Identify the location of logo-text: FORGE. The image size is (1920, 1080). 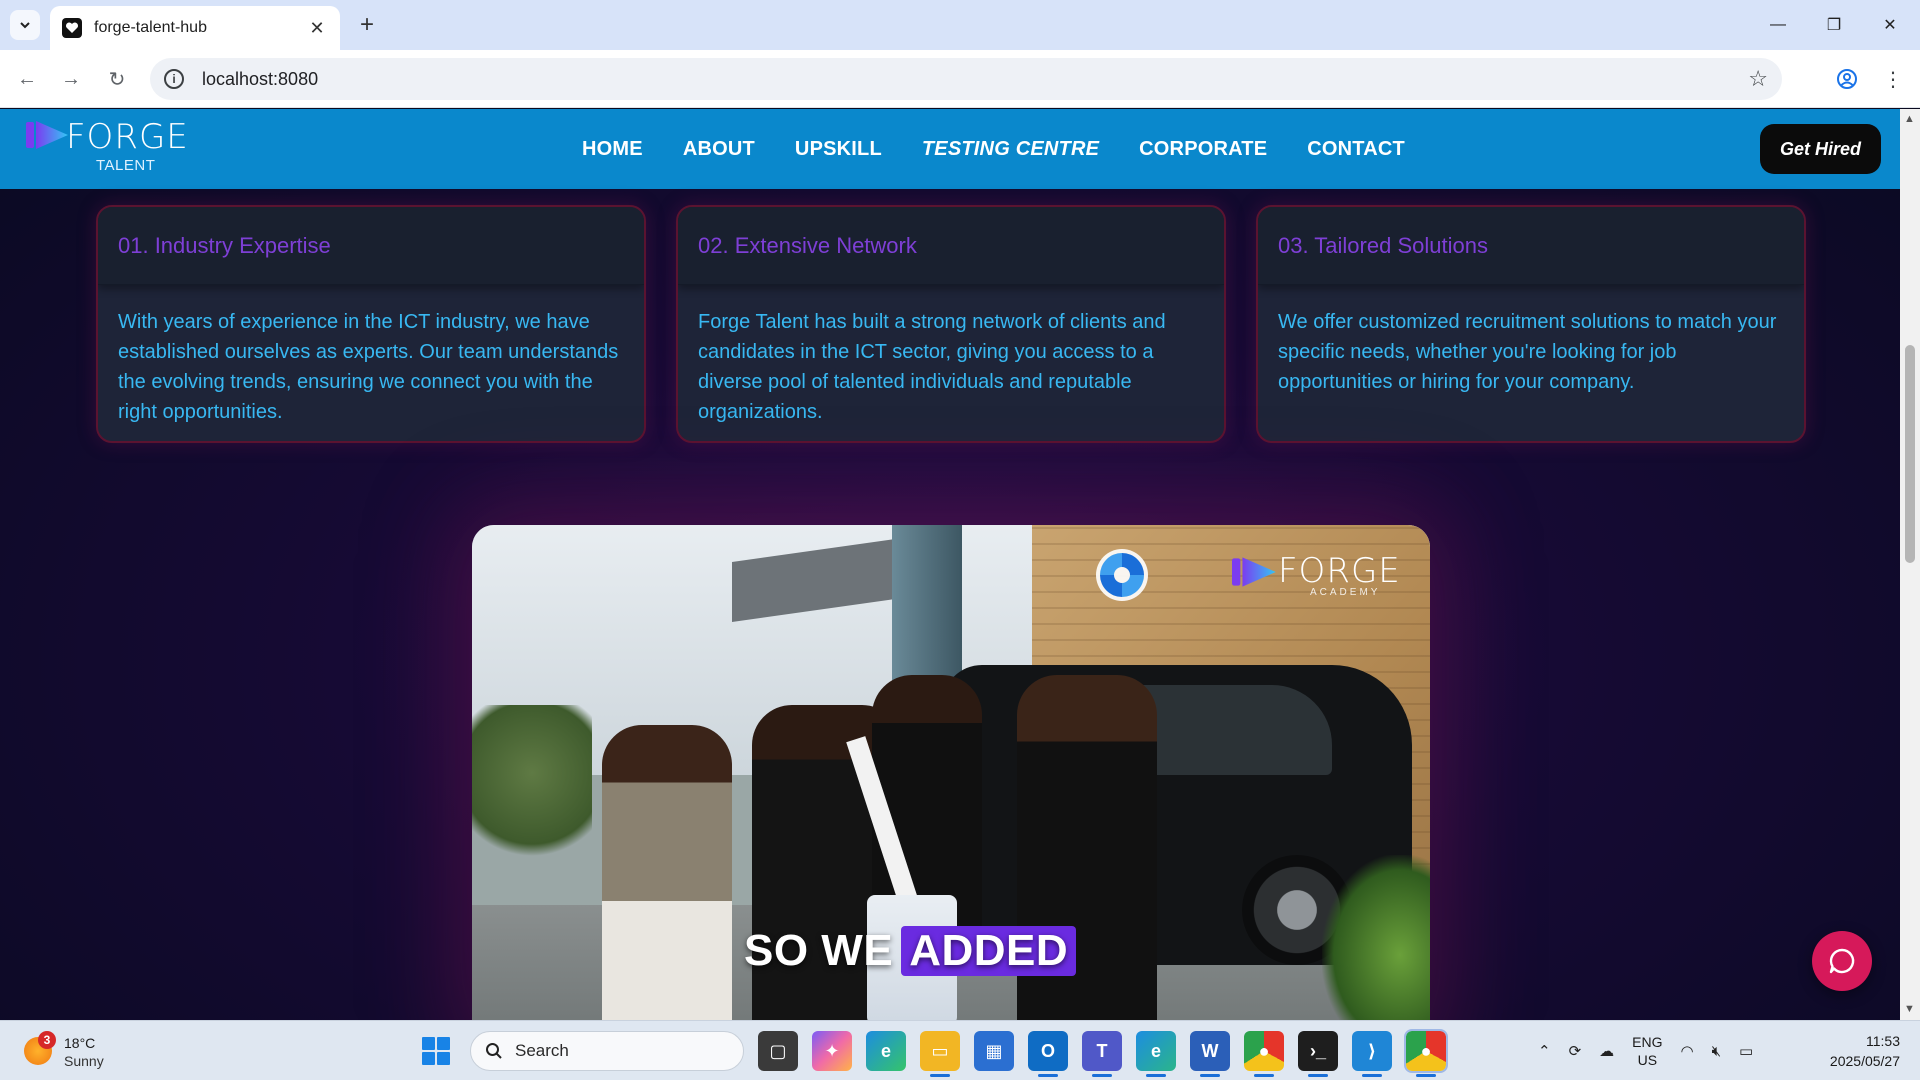
(127, 137).